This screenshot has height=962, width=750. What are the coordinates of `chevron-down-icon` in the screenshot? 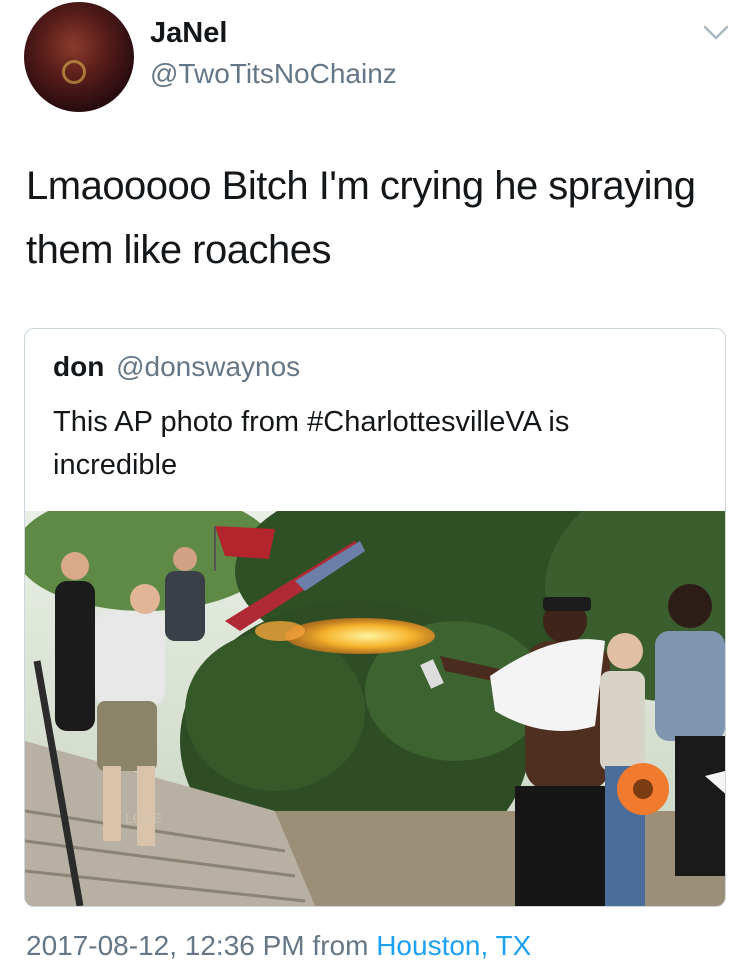 It's located at (716, 32).